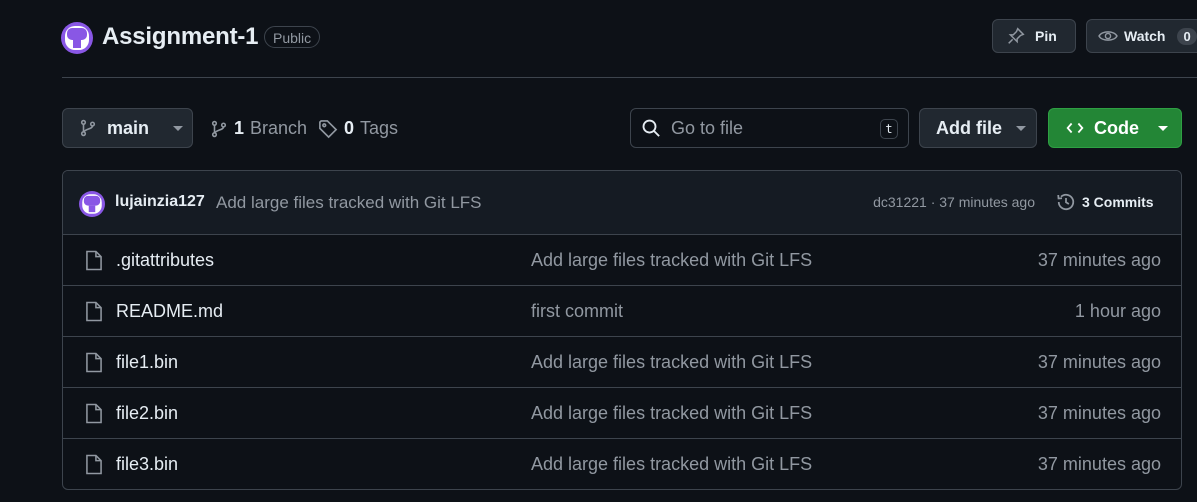  I want to click on tag-label: Tags, so click(379, 128).